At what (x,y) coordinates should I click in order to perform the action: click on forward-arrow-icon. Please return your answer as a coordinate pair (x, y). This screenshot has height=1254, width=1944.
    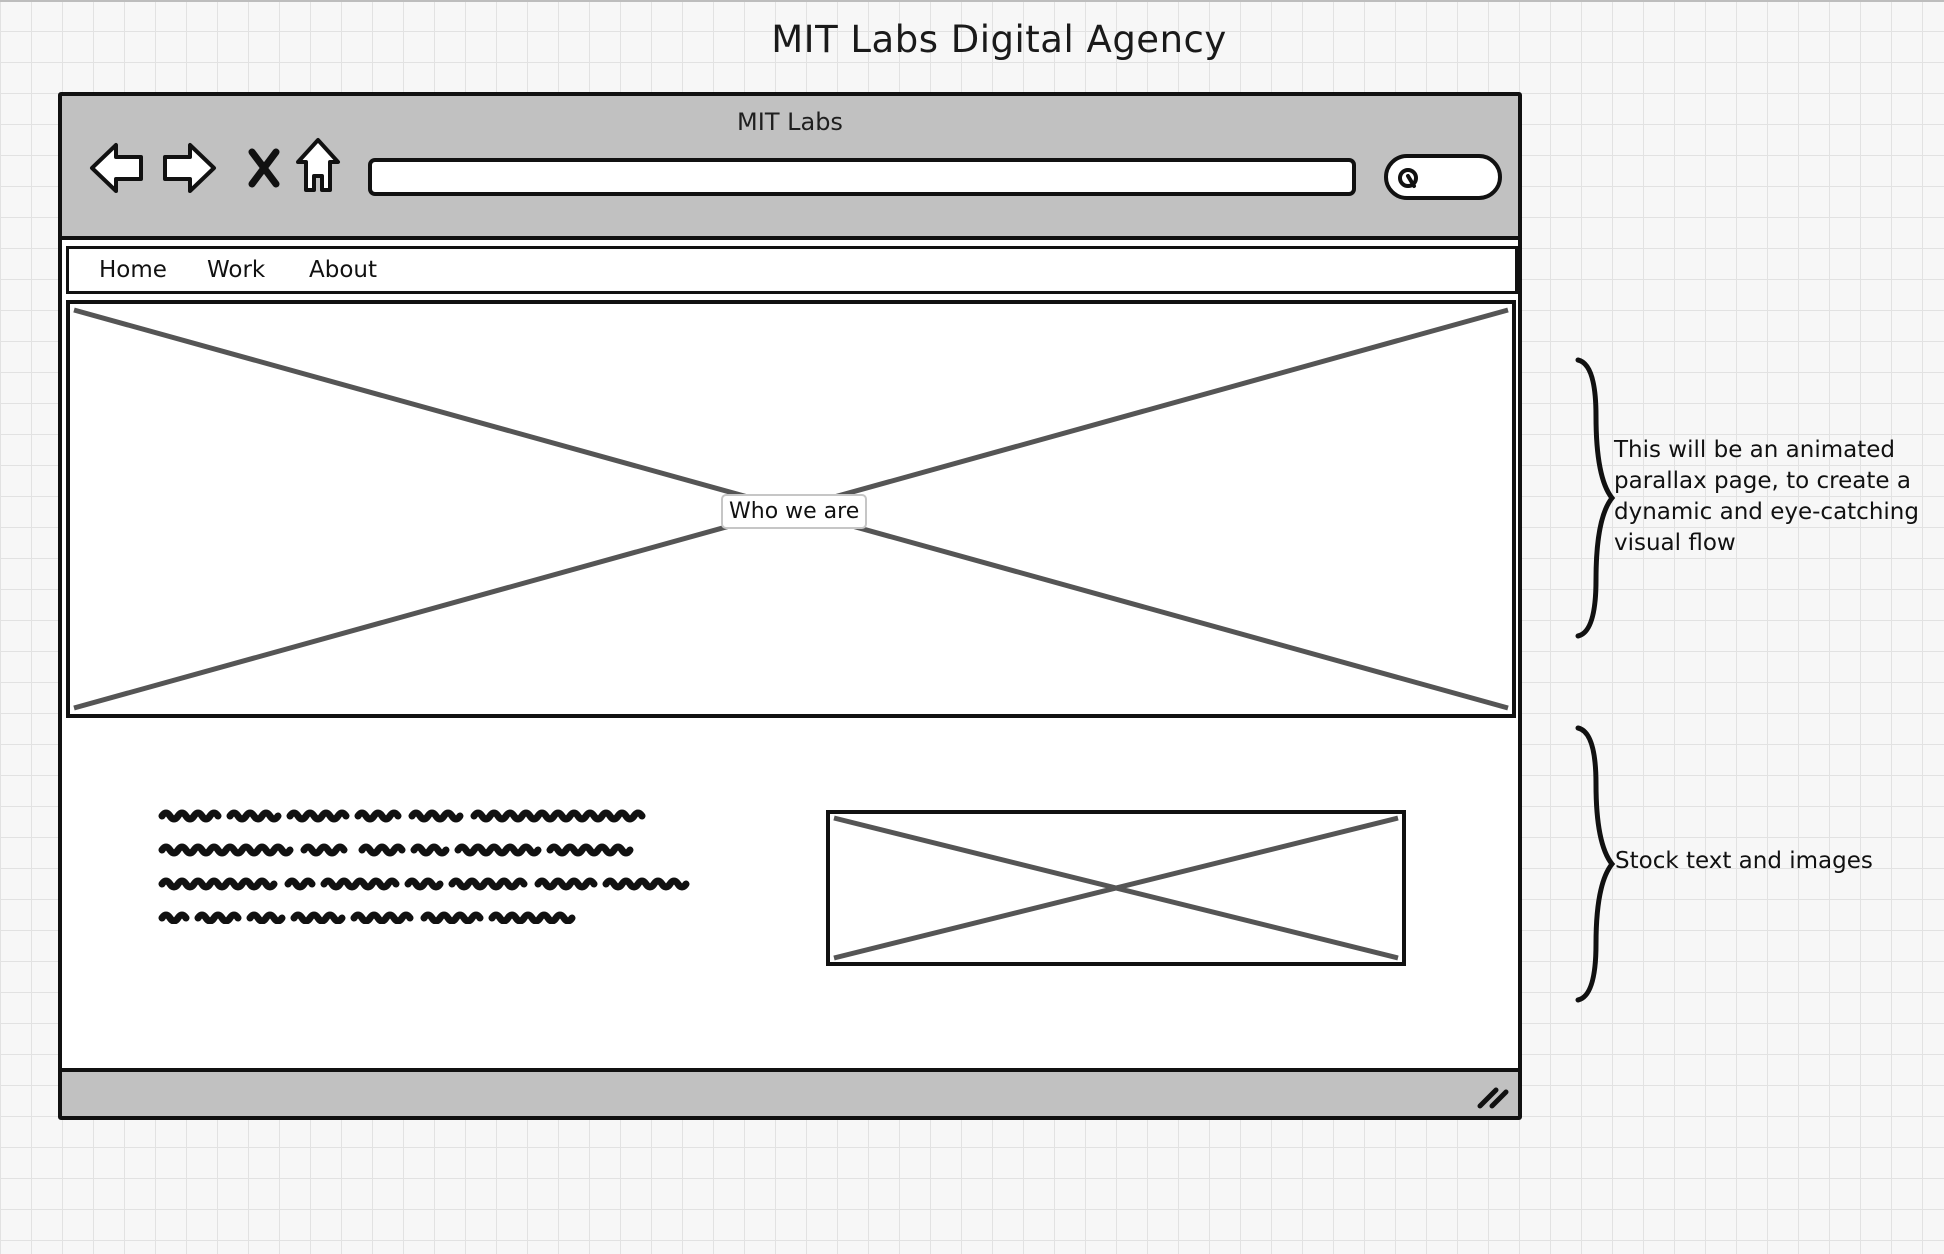
    Looking at the image, I should click on (189, 168).